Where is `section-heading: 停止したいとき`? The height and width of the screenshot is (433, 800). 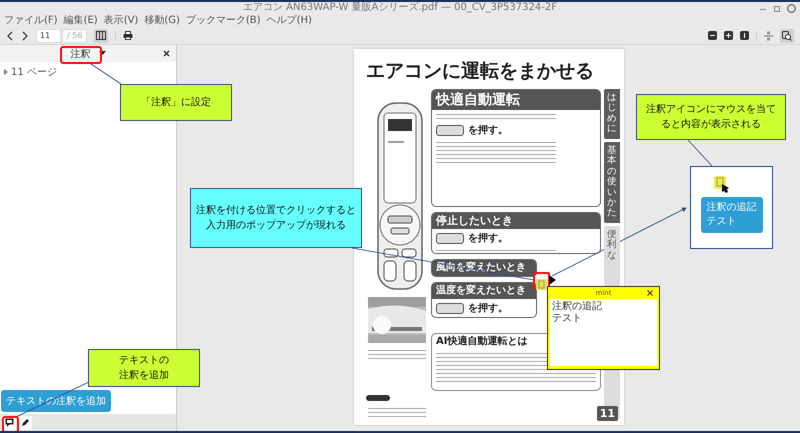
section-heading: 停止したいとき is located at coordinates (516, 221).